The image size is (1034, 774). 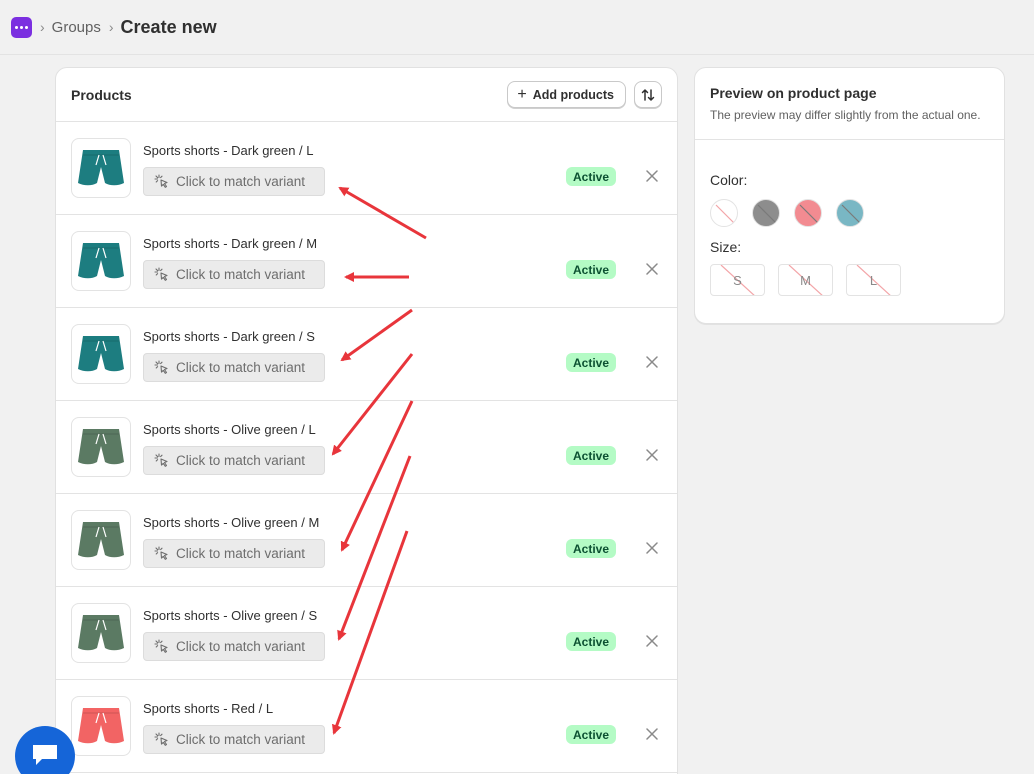 I want to click on sort-arrows-icon, so click(x=648, y=94).